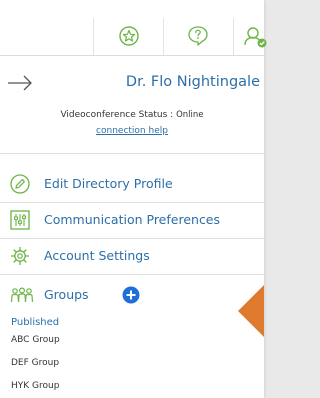 The width and height of the screenshot is (320, 398). I want to click on menu-item-label: Communication Preferences, so click(132, 219).